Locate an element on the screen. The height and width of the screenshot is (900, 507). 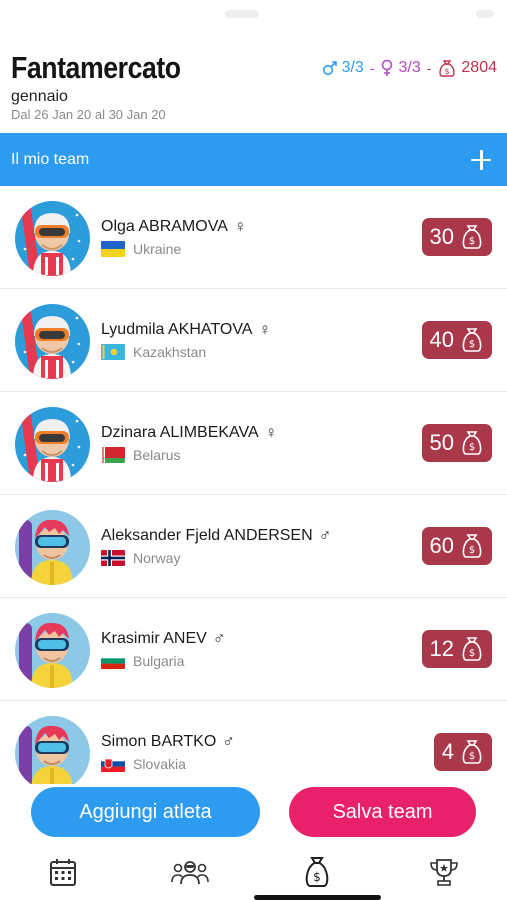
tab-calendar is located at coordinates (63, 871).